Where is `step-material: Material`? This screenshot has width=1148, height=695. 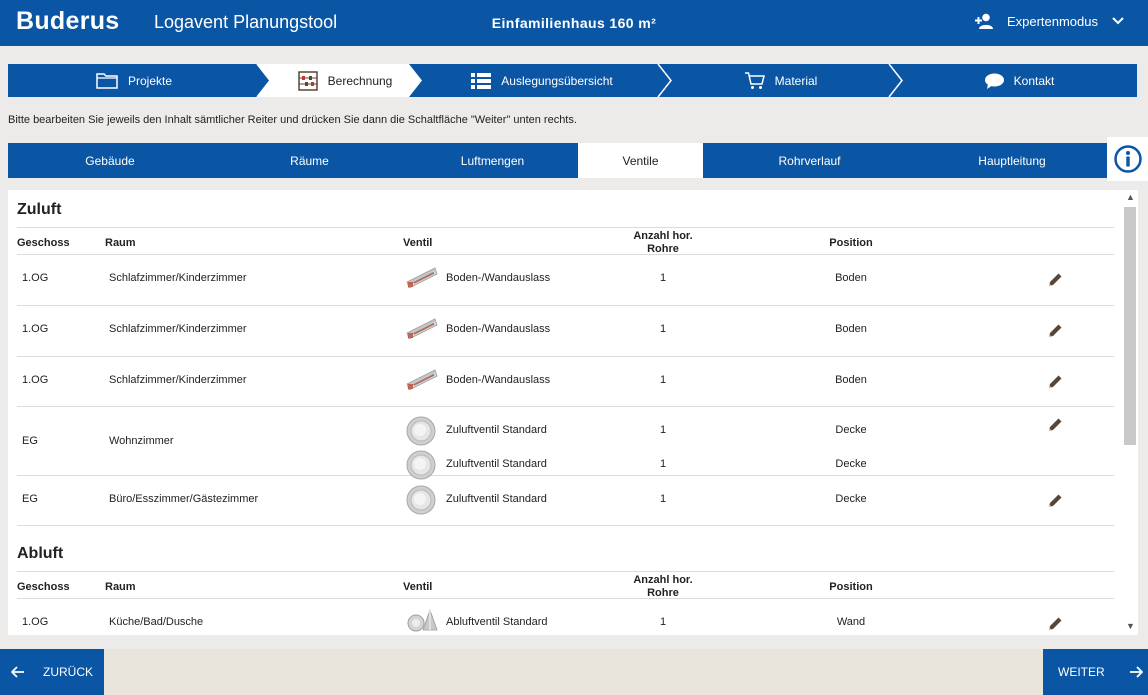 step-material: Material is located at coordinates (781, 80).